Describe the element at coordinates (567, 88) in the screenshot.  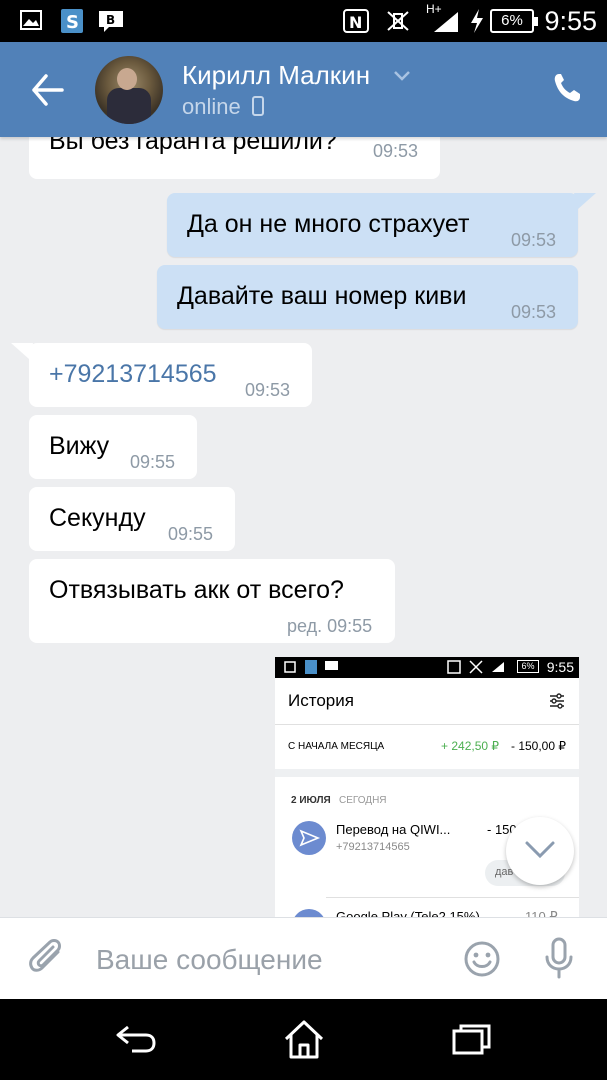
I see `phone-icon` at that location.